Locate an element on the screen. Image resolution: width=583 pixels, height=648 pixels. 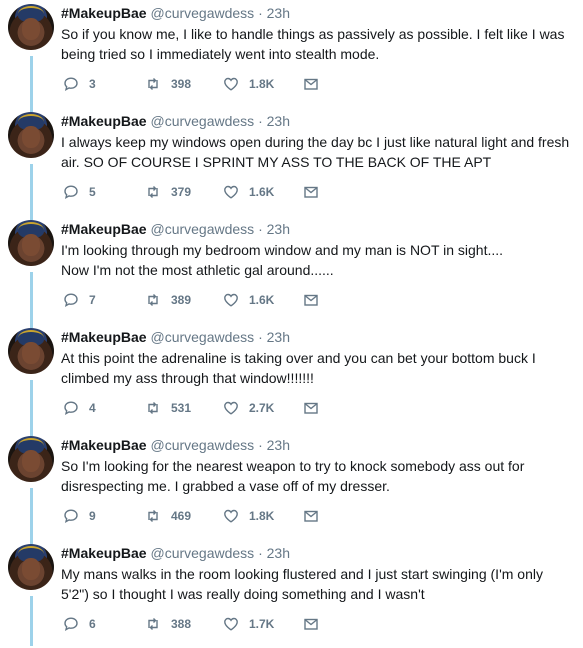
reply-count: 9 is located at coordinates (92, 516).